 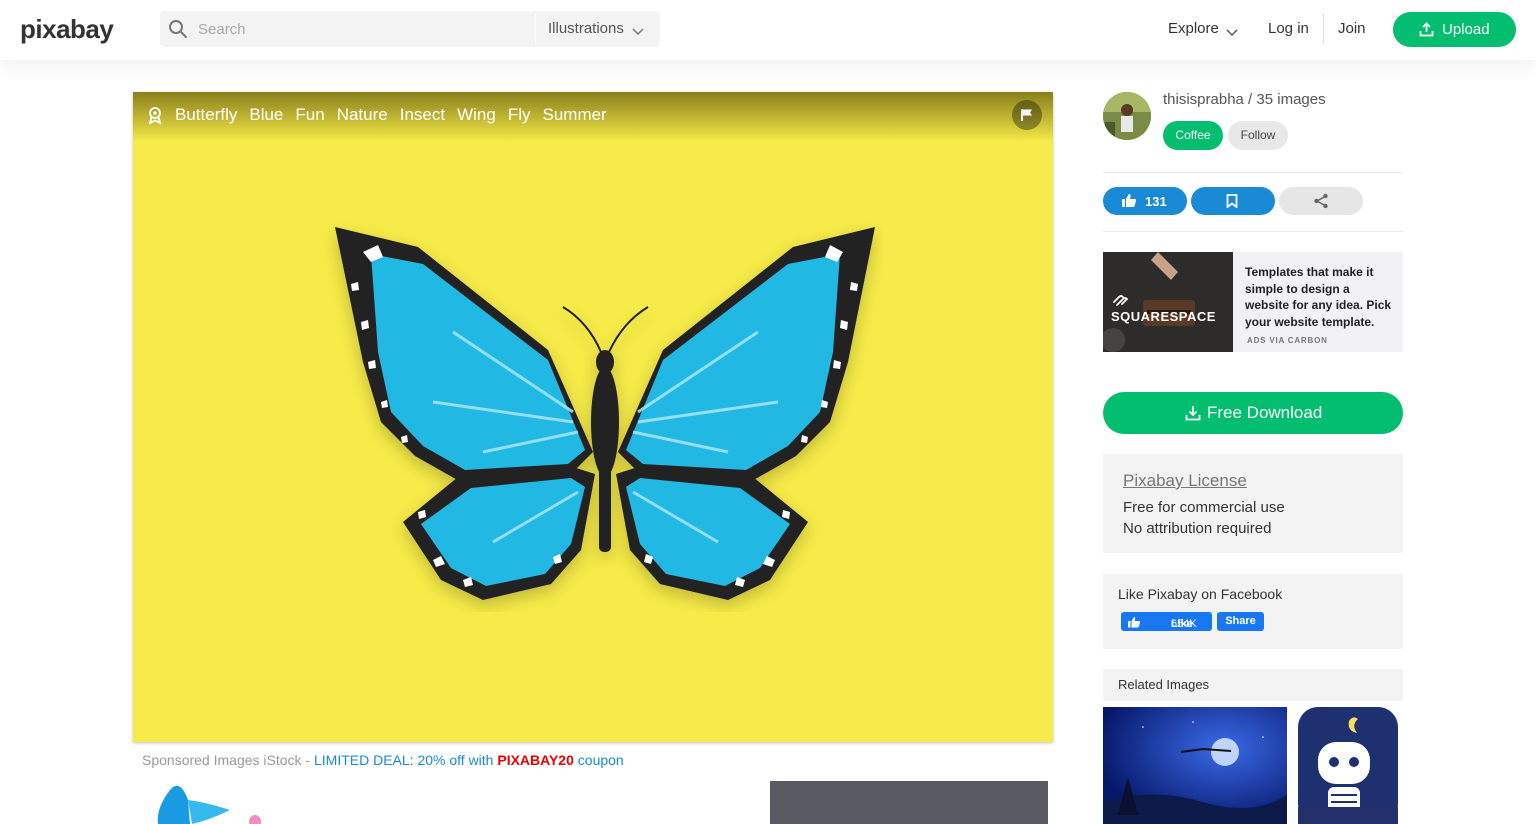 What do you see at coordinates (1466, 29) in the screenshot?
I see `upload-label: Upload` at bounding box center [1466, 29].